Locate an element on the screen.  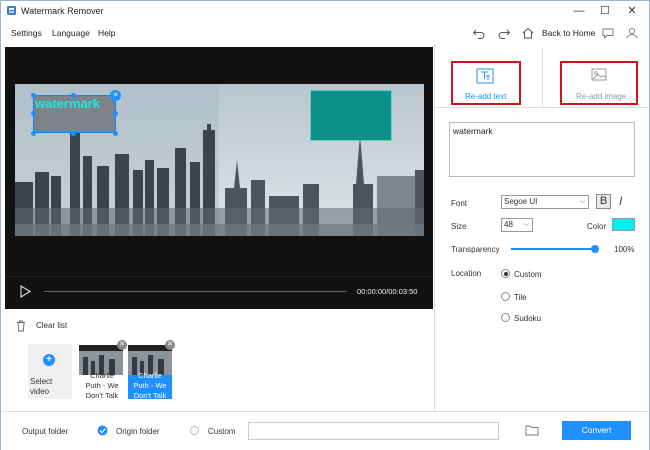
home-icon is located at coordinates (528, 33).